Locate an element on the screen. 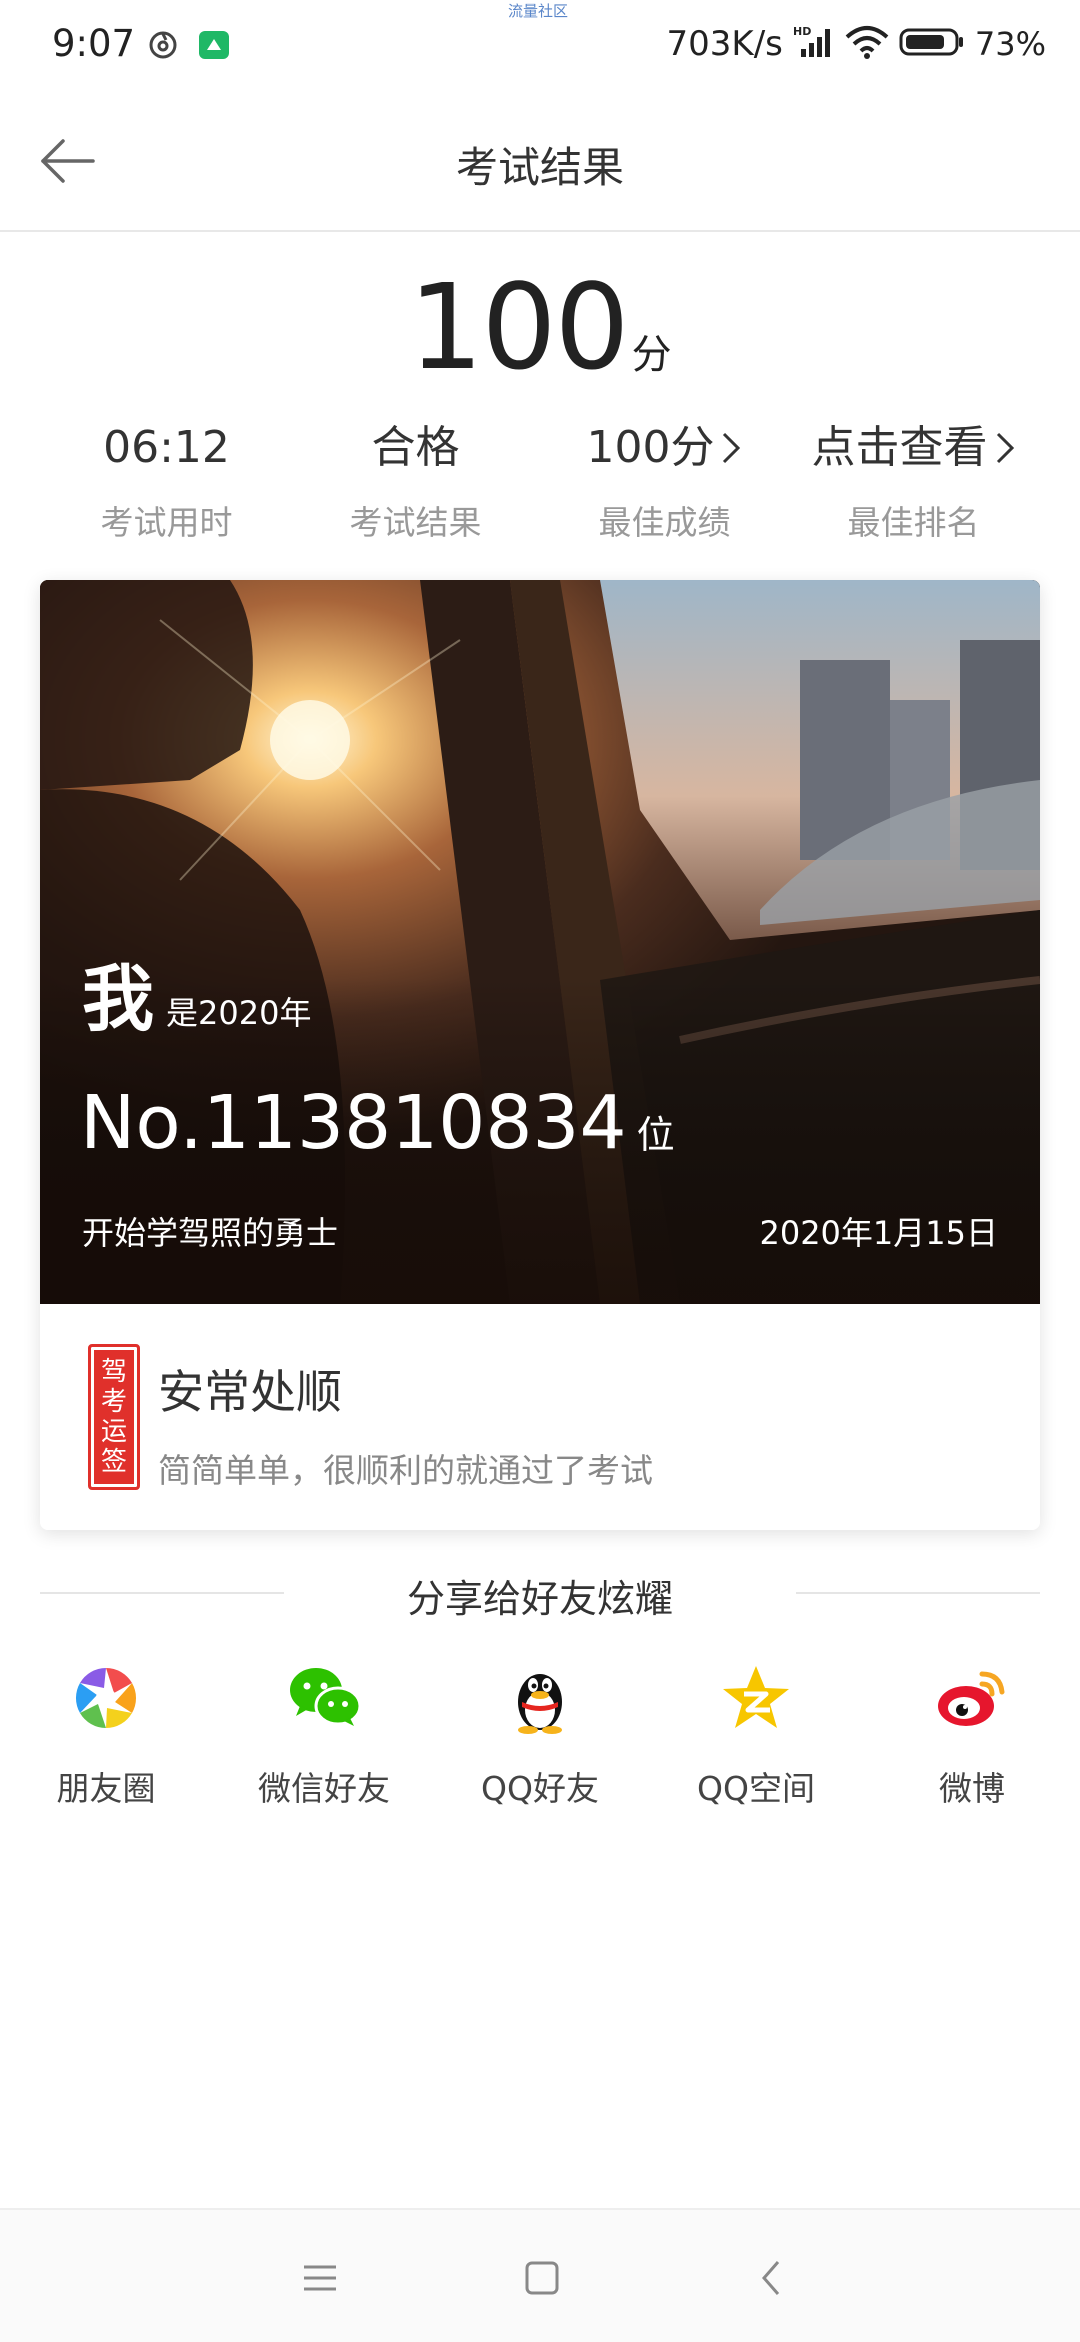 Image resolution: width=1080 pixels, height=2342 pixels. moments-icon is located at coordinates (106, 1698).